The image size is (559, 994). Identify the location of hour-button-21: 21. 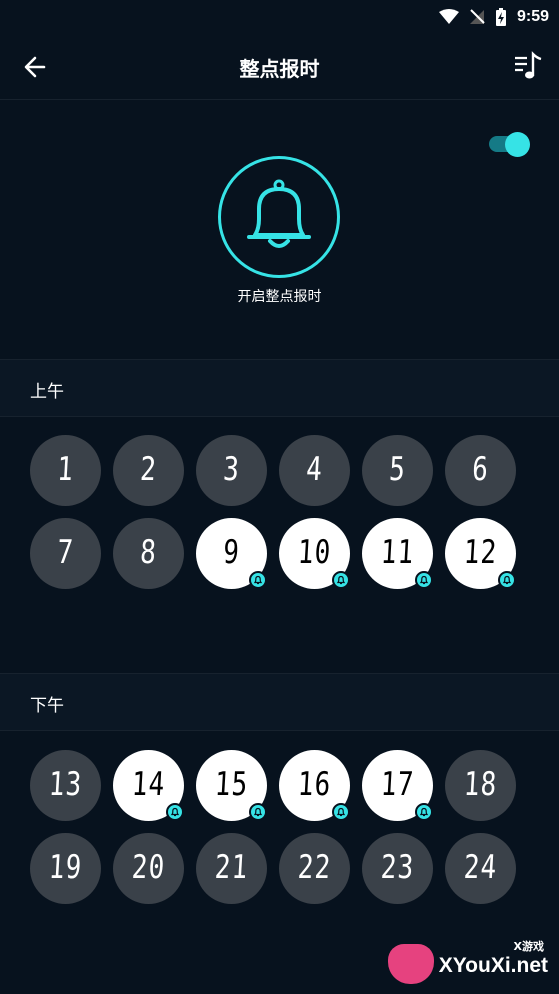
(231, 868).